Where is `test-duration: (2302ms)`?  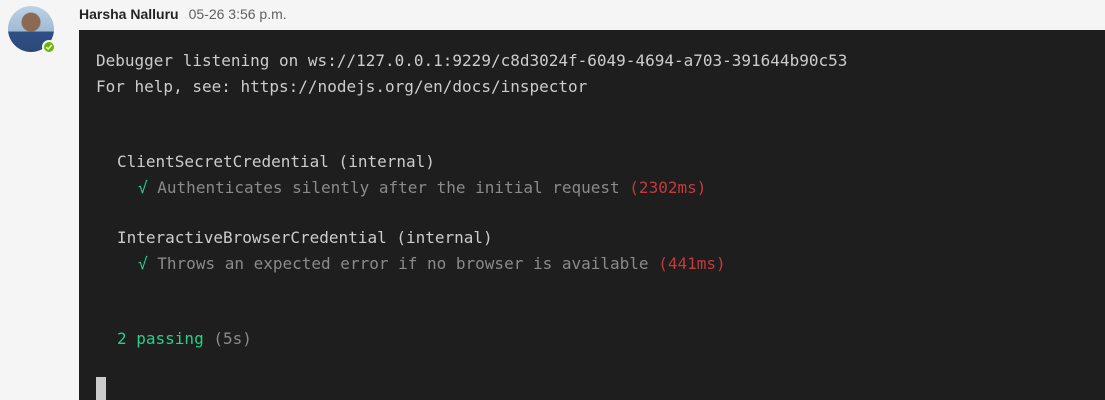 test-duration: (2302ms) is located at coordinates (668, 187).